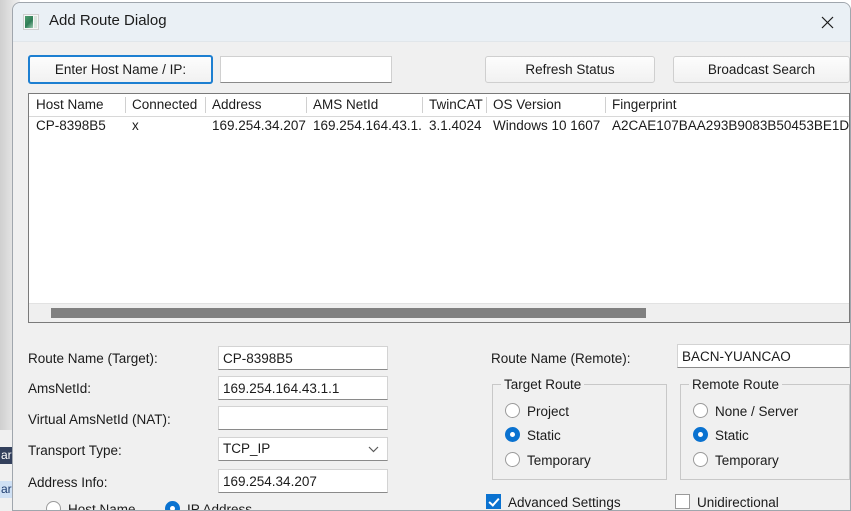 The width and height of the screenshot is (851, 511). I want to click on radio-target-temporary, so click(512, 459).